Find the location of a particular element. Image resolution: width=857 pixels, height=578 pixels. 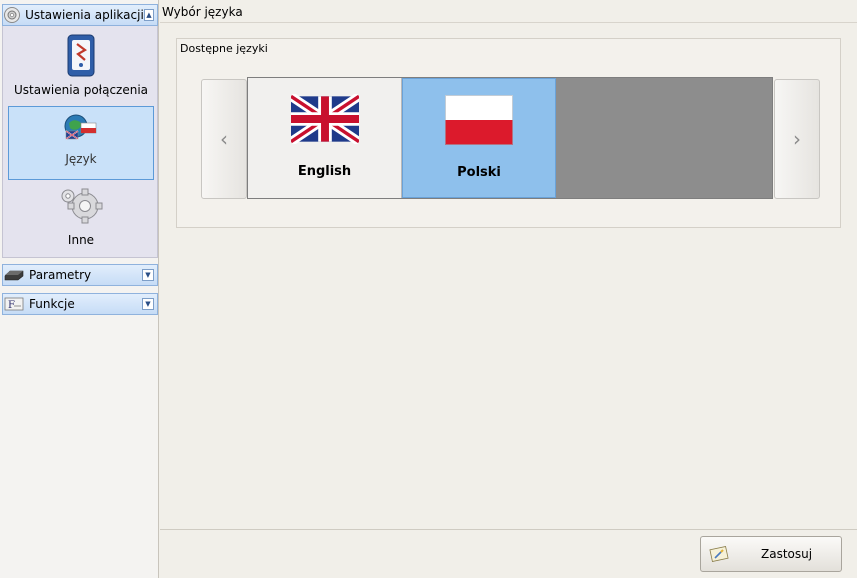

scroll-right-button: › is located at coordinates (797, 139).